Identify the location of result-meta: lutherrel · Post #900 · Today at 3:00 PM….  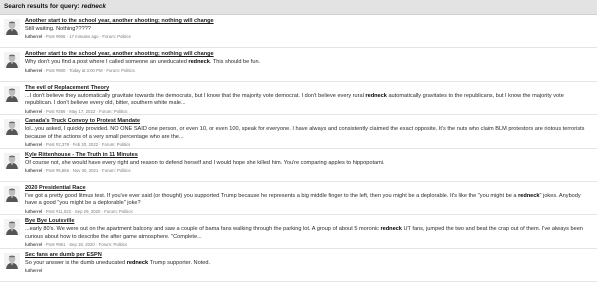
(308, 71).